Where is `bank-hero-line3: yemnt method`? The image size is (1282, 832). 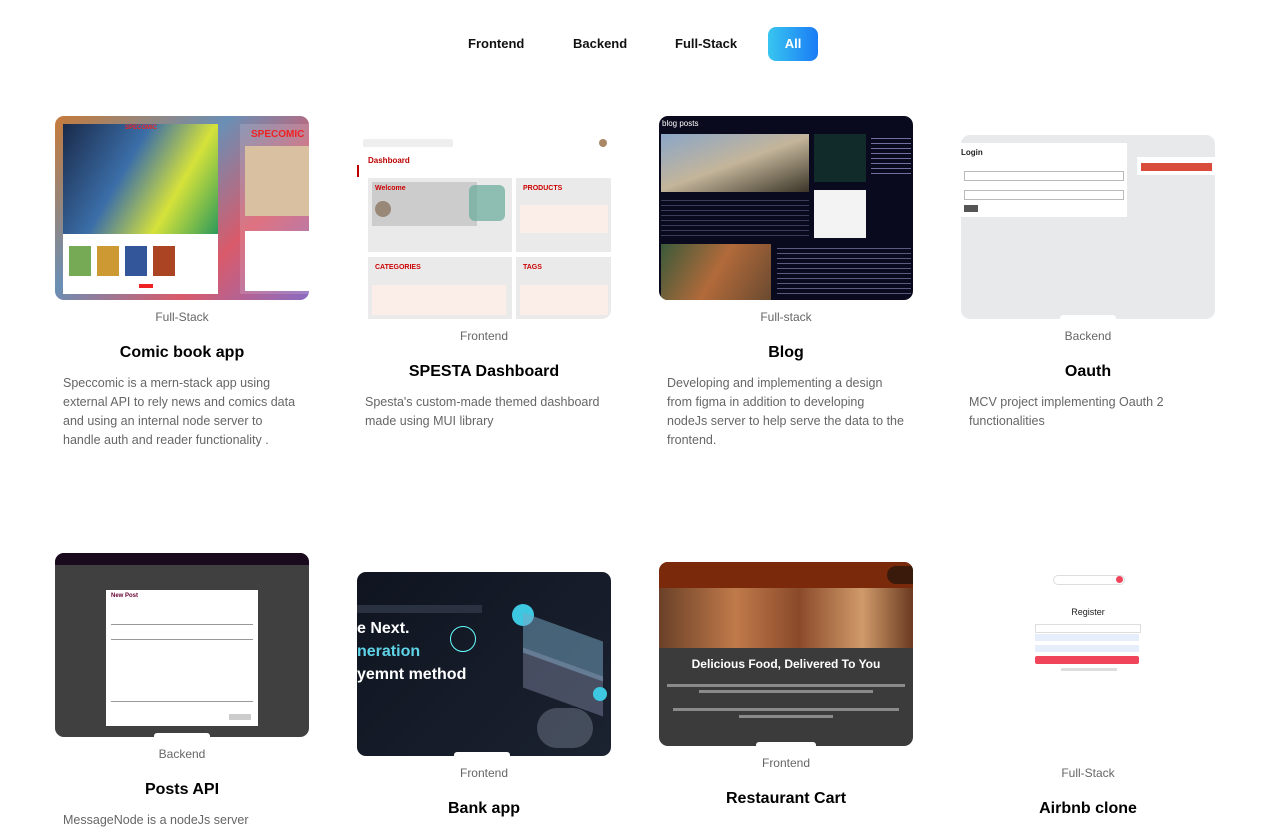 bank-hero-line3: yemnt method is located at coordinates (412, 674).